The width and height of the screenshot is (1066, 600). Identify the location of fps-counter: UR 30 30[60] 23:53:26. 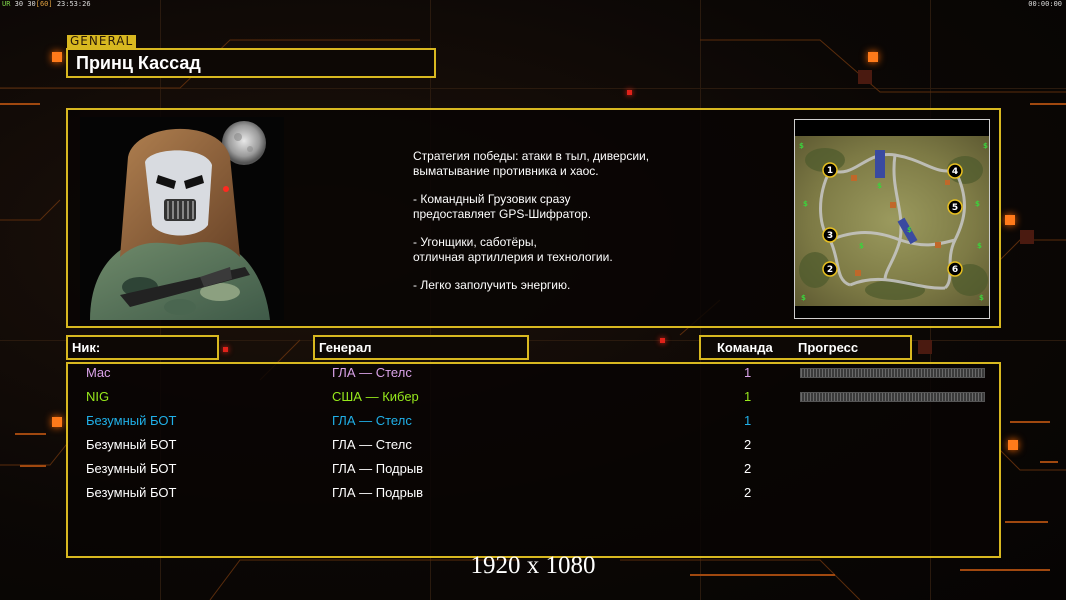
(46, 4).